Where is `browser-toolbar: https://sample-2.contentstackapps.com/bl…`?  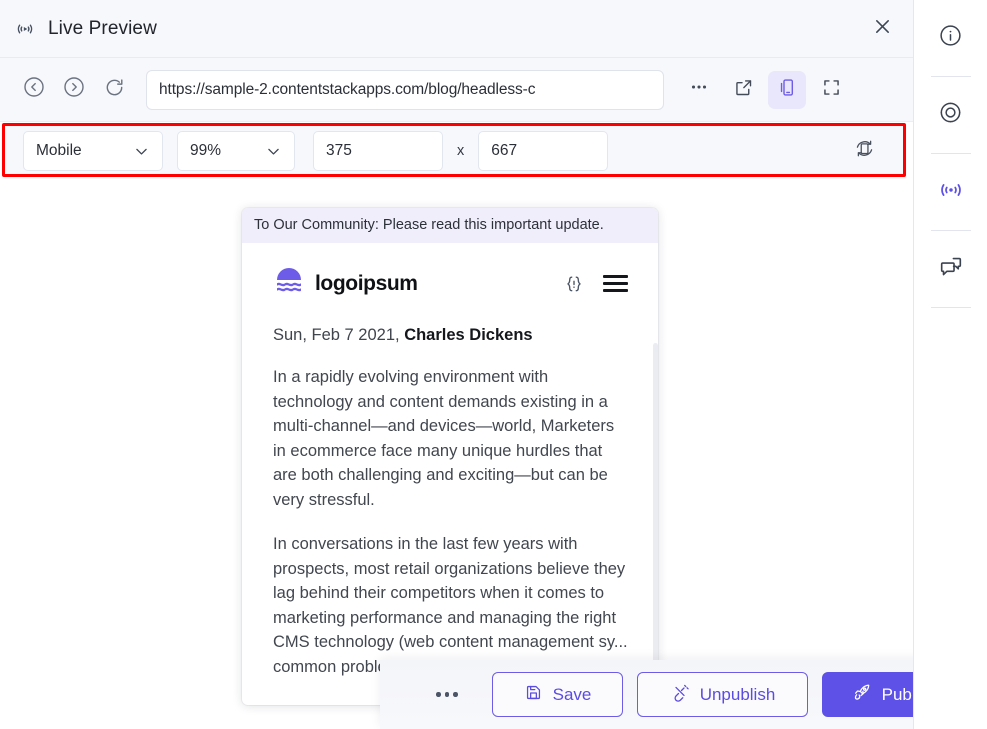
browser-toolbar: https://sample-2.contentstackapps.com/bl… is located at coordinates (456, 90).